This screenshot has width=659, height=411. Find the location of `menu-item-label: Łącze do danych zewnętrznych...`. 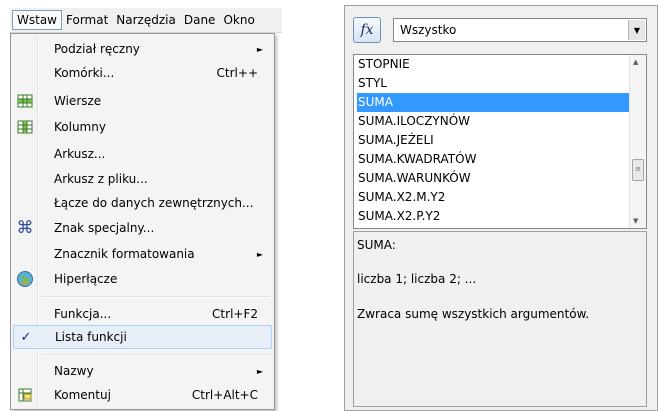

menu-item-label: Łącze do danych zewnętrznych... is located at coordinates (154, 203).